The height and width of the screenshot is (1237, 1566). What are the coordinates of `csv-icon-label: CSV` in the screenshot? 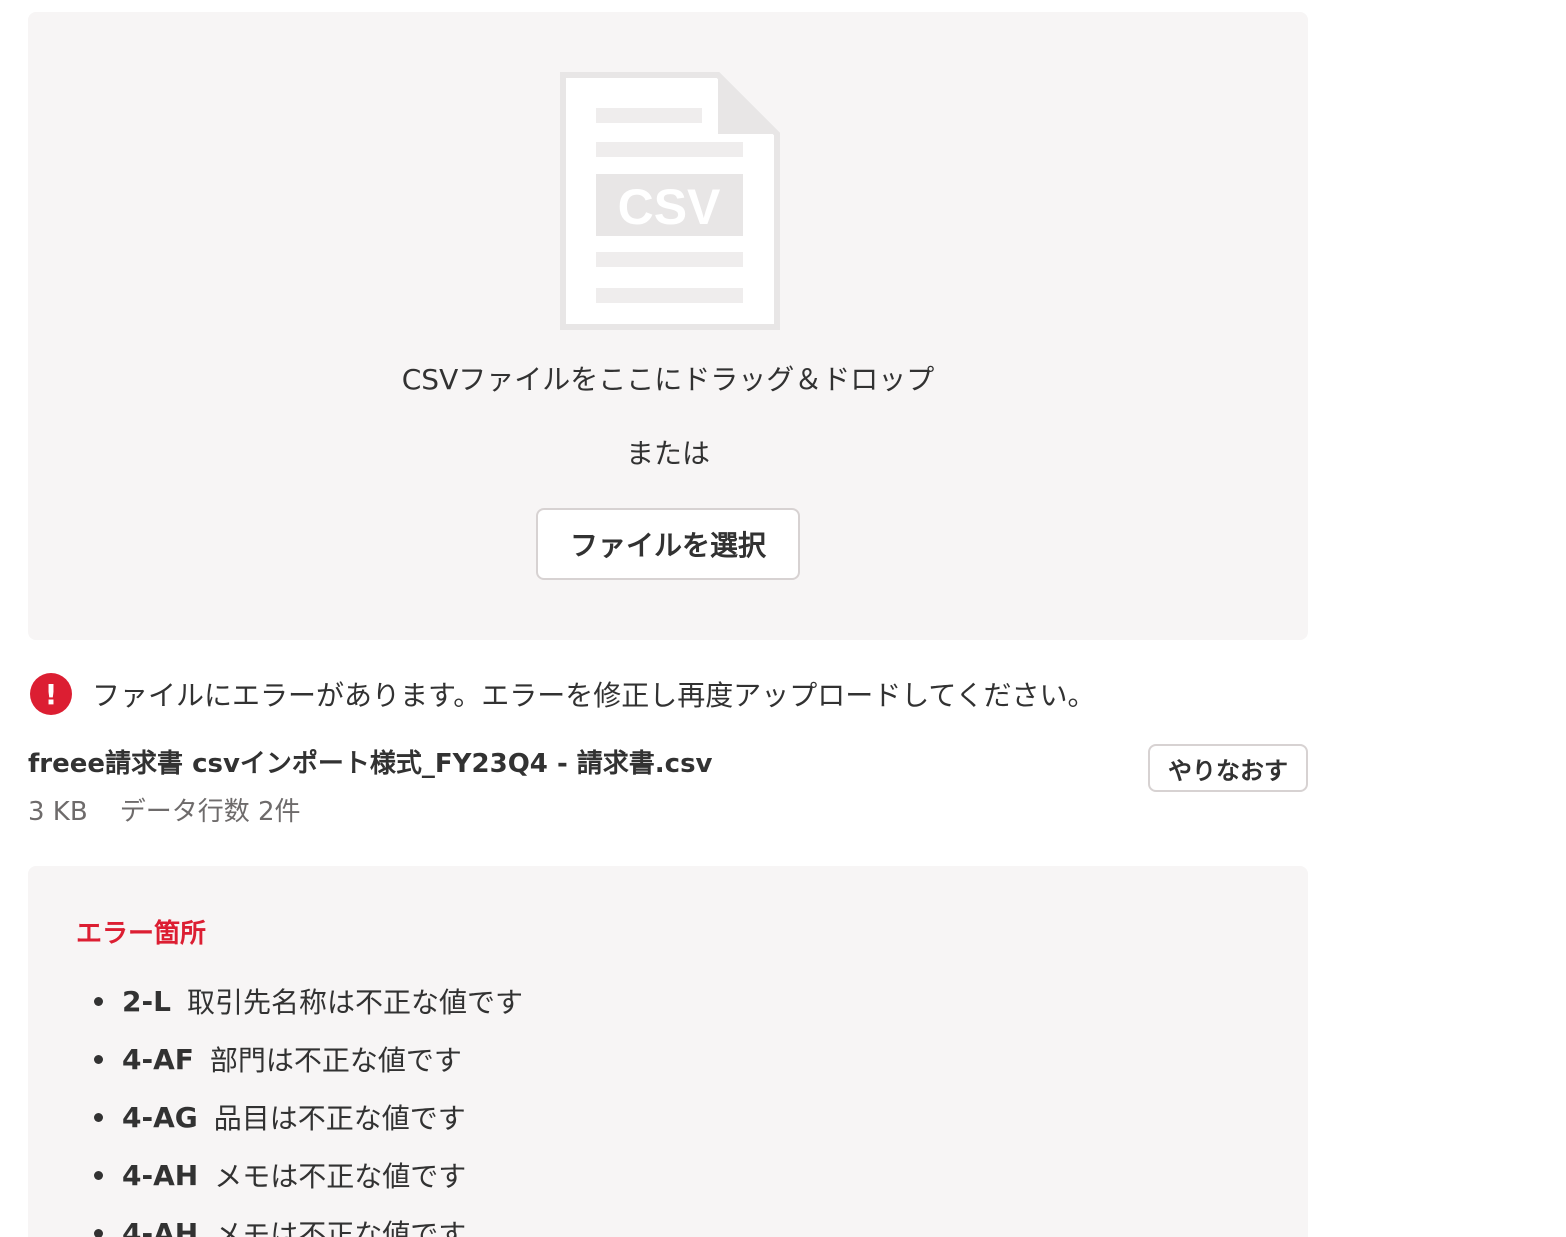 It's located at (669, 207).